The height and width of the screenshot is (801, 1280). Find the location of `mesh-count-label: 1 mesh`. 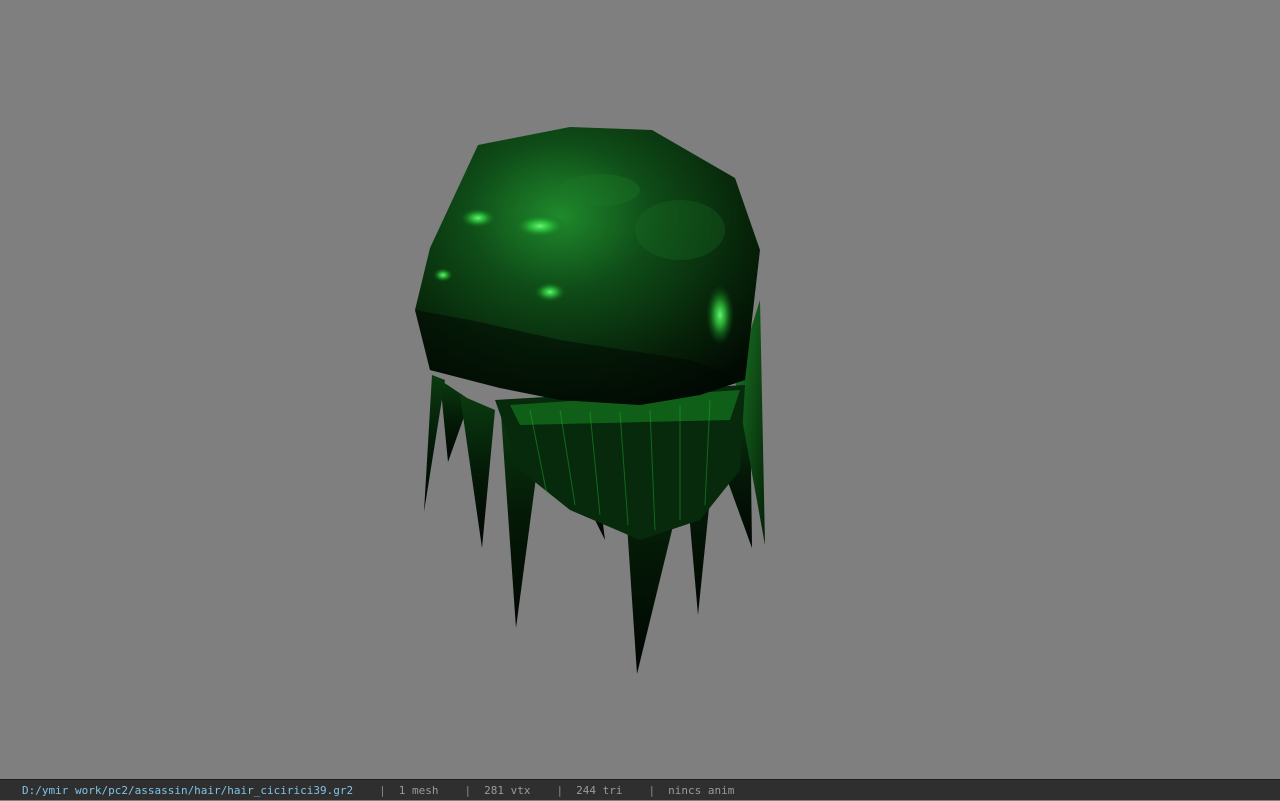

mesh-count-label: 1 mesh is located at coordinates (418, 790).